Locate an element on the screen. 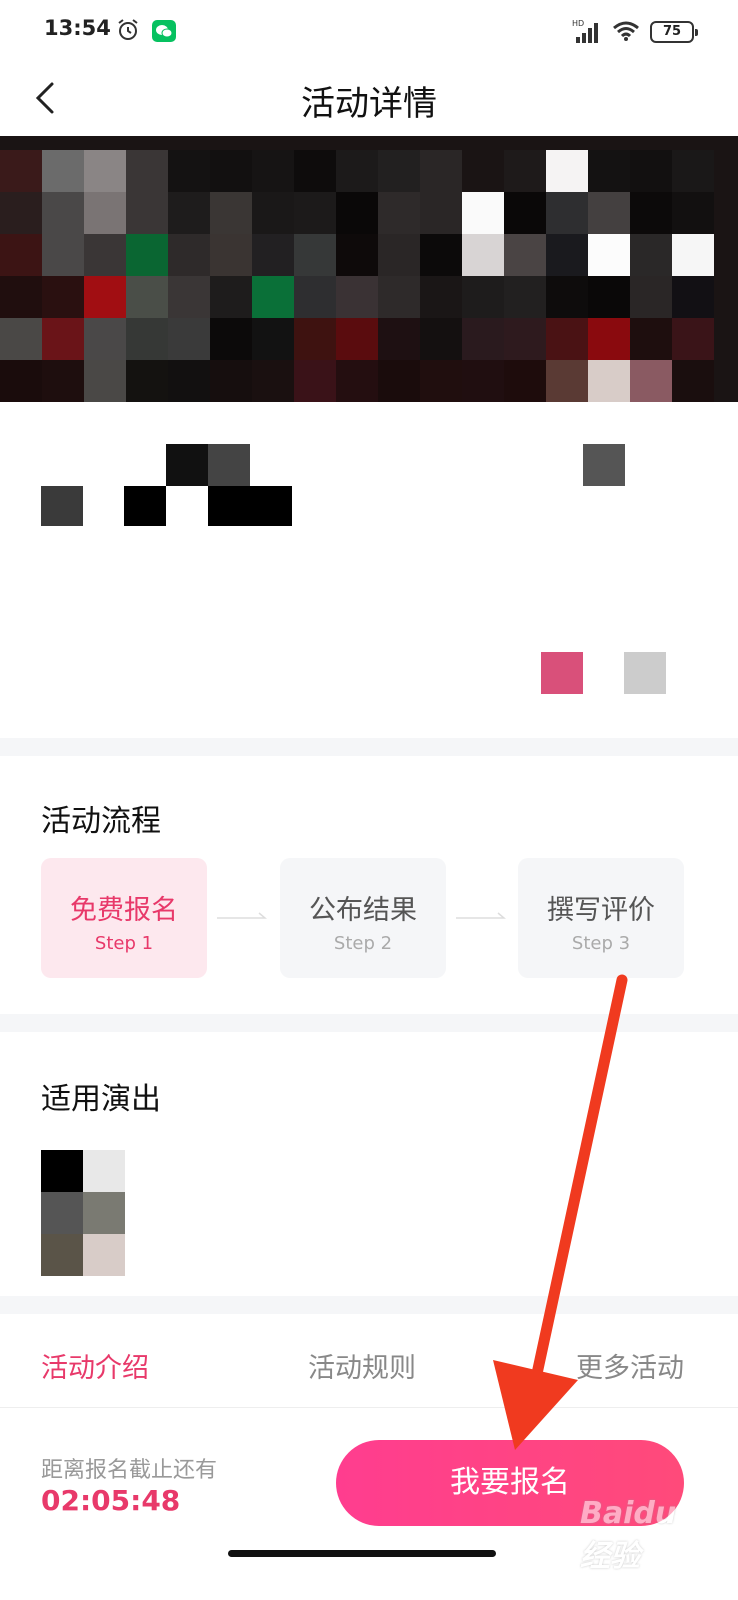  status-time: 13:54 is located at coordinates (77, 28).